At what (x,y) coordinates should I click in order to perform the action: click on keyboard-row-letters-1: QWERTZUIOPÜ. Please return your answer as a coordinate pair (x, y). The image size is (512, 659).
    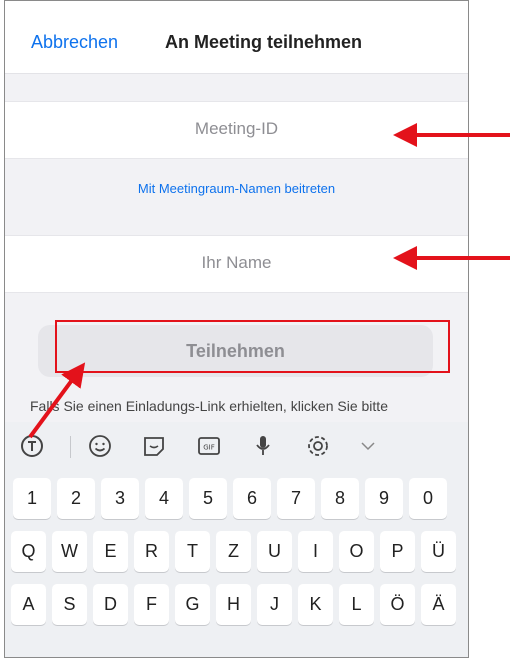
    Looking at the image, I should click on (237, 551).